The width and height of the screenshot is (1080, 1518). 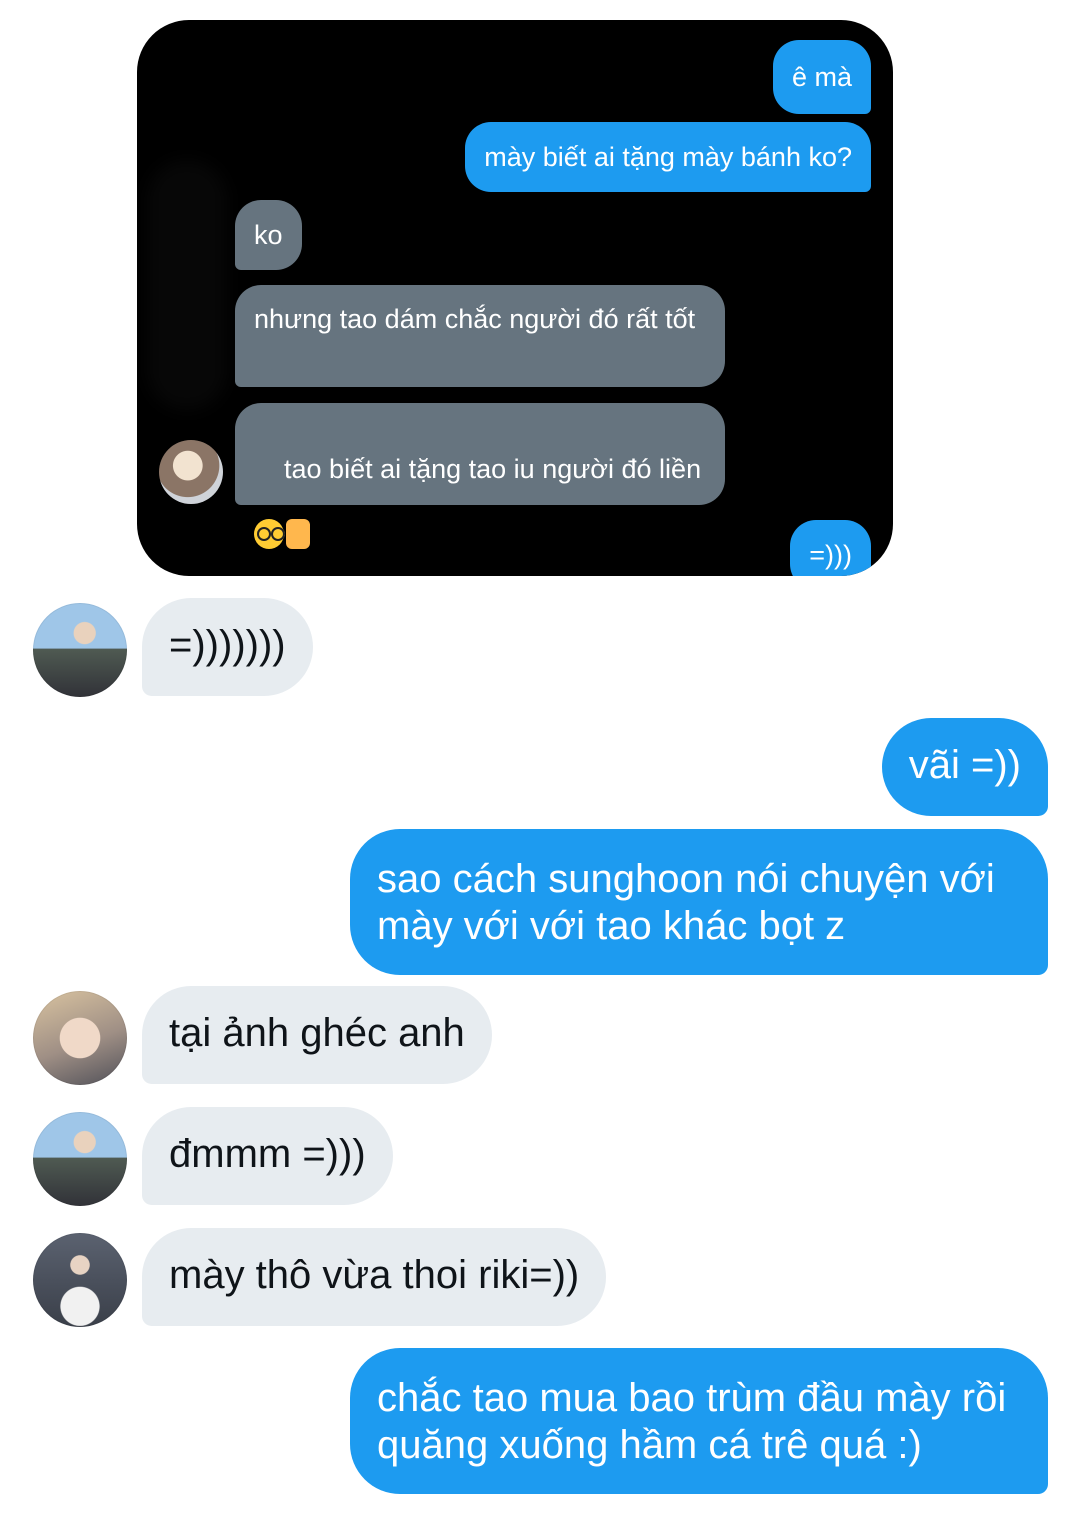 What do you see at coordinates (268, 235) in the screenshot?
I see `embedded-incoming-message: ko` at bounding box center [268, 235].